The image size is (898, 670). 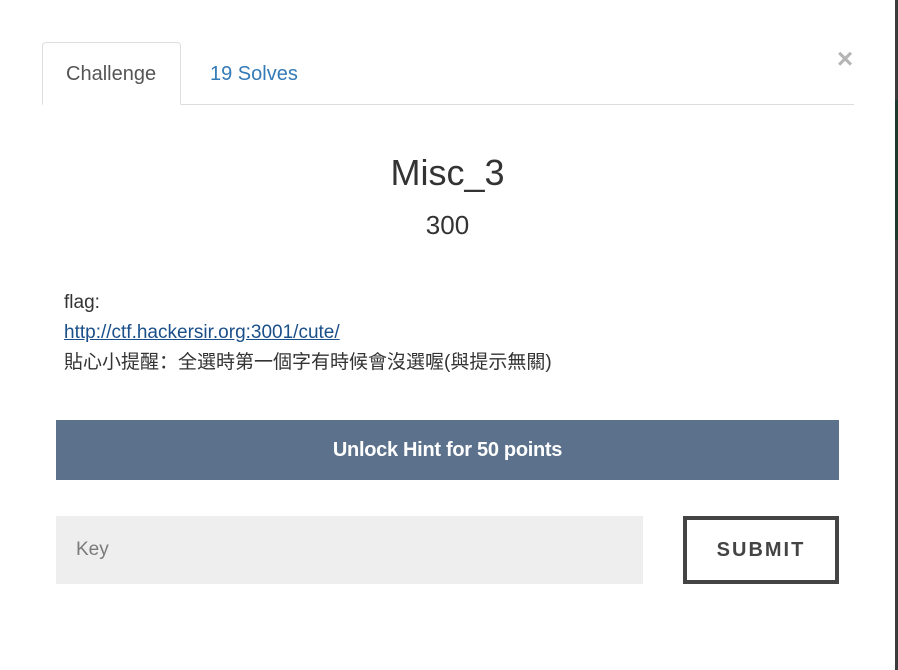 I want to click on modal-tabs: Challenge 19 Solves, so click(x=448, y=73).